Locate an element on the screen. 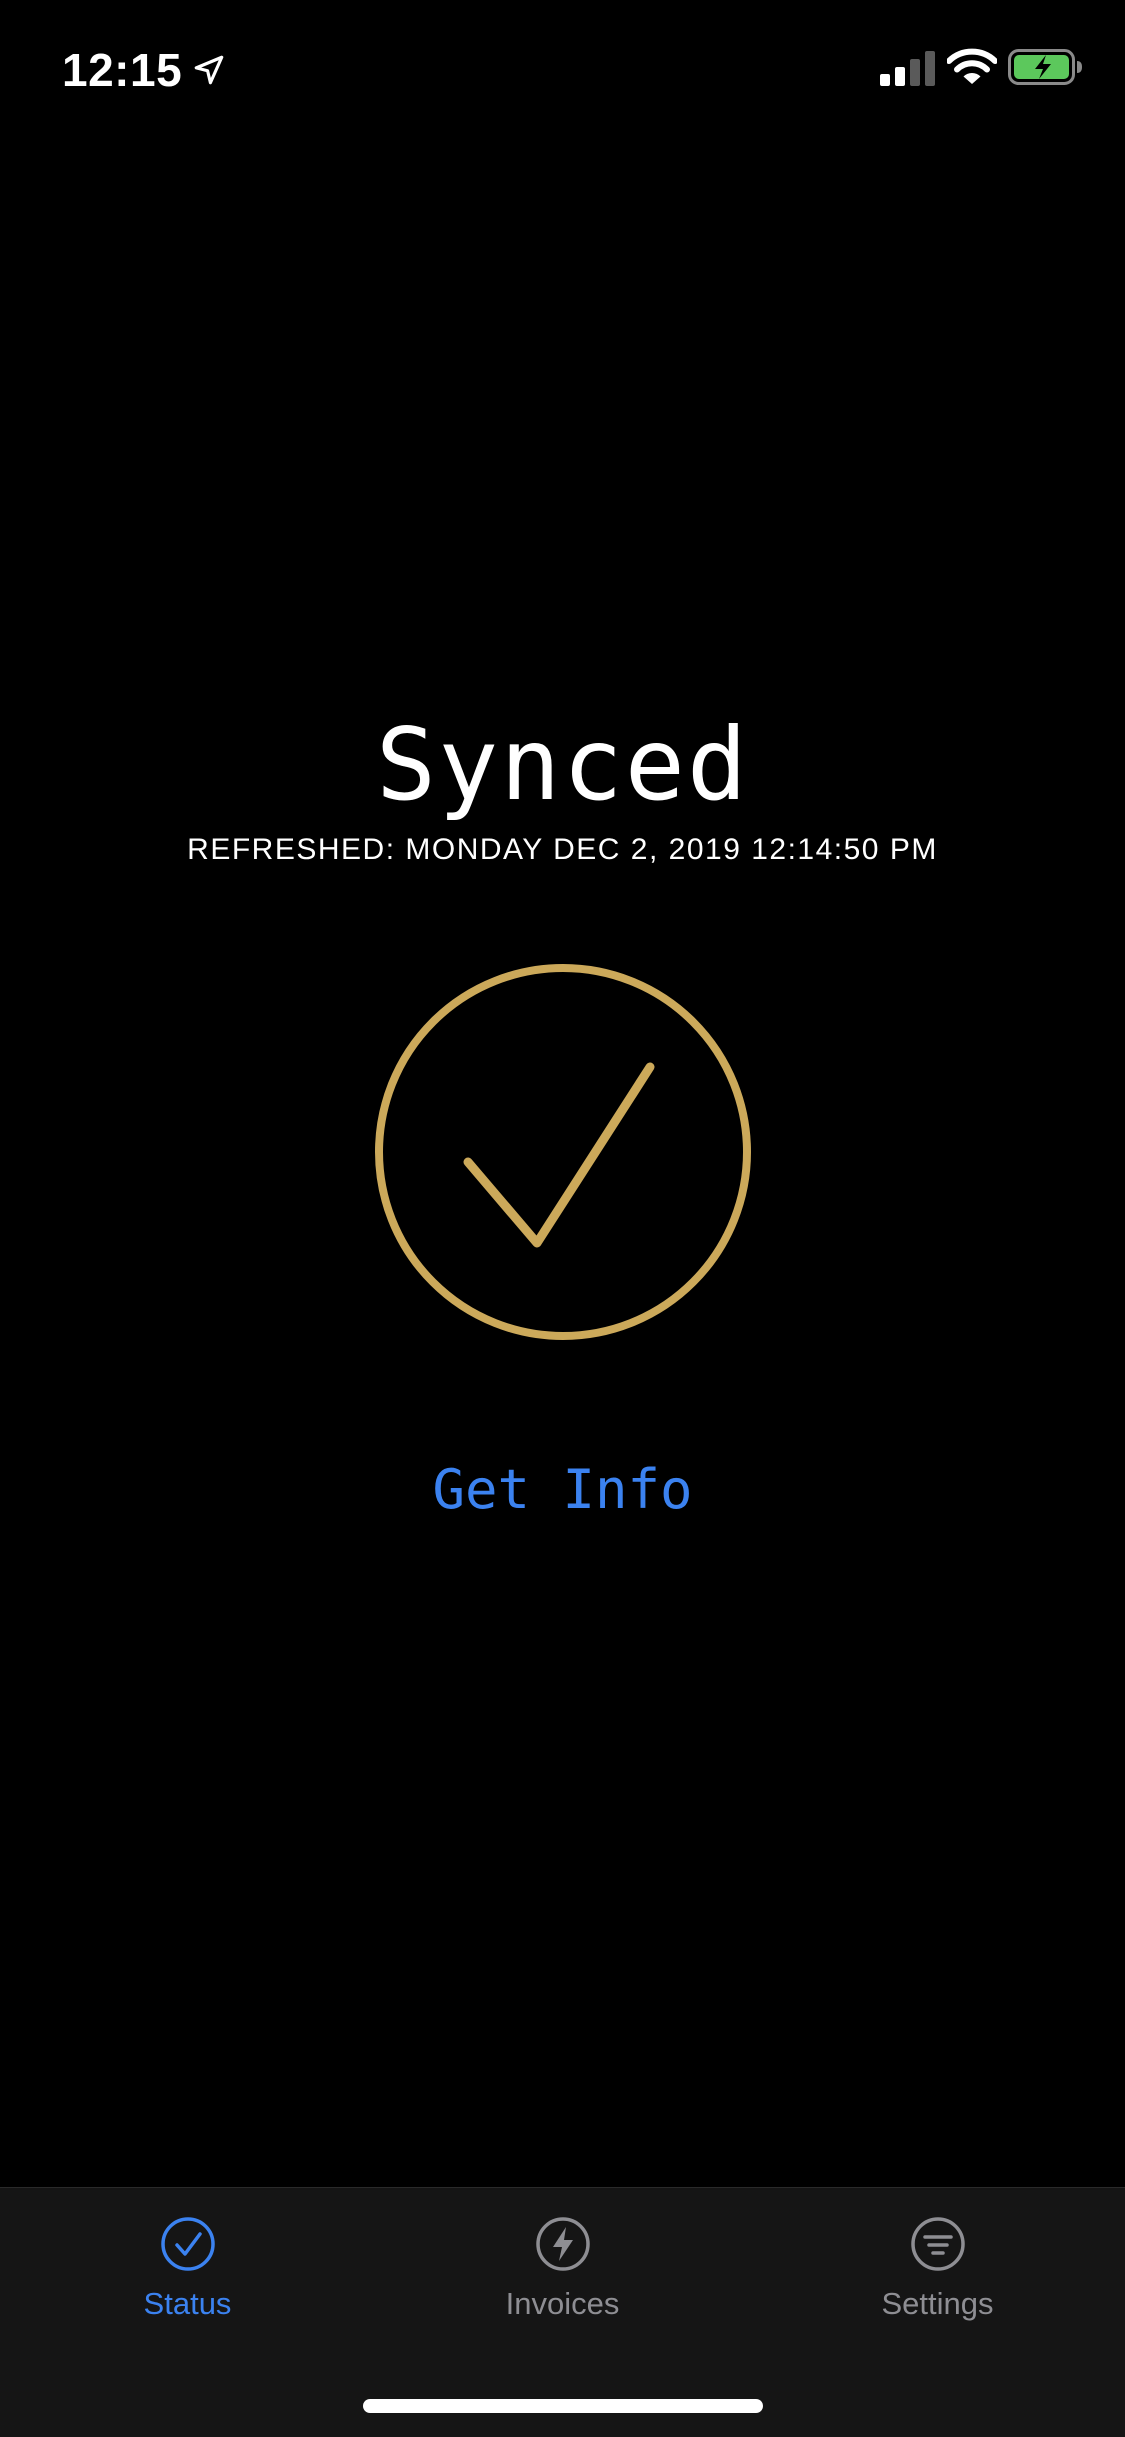 The height and width of the screenshot is (2437, 1125). status-time-group: 12:15 is located at coordinates (144, 70).